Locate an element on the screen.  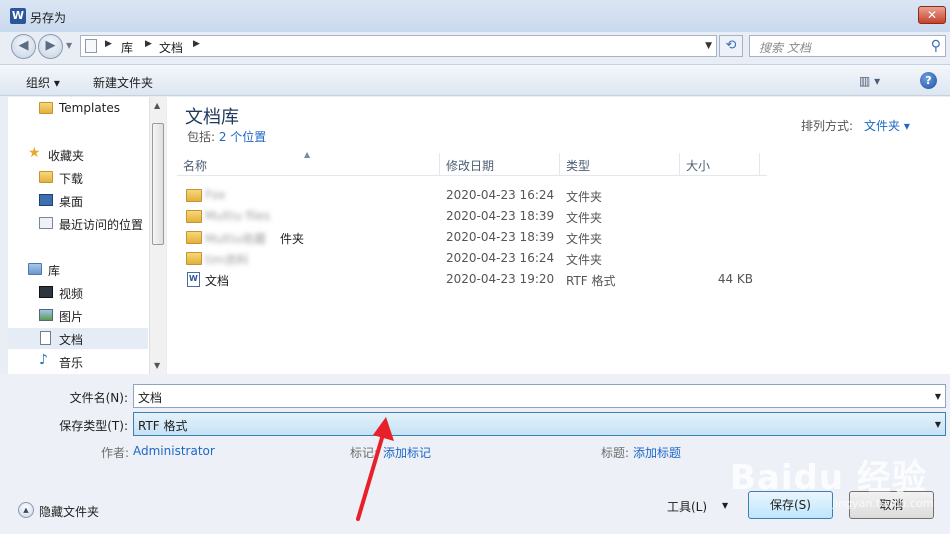
library-title: 文档库 is located at coordinates (212, 117).